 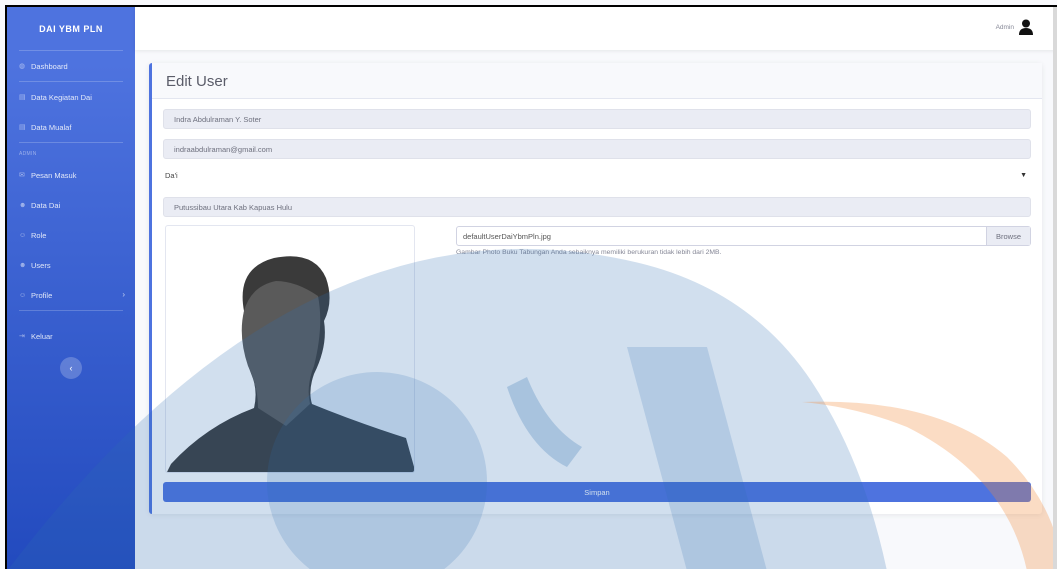 I want to click on dashboard-icon: ◍, so click(x=22, y=66).